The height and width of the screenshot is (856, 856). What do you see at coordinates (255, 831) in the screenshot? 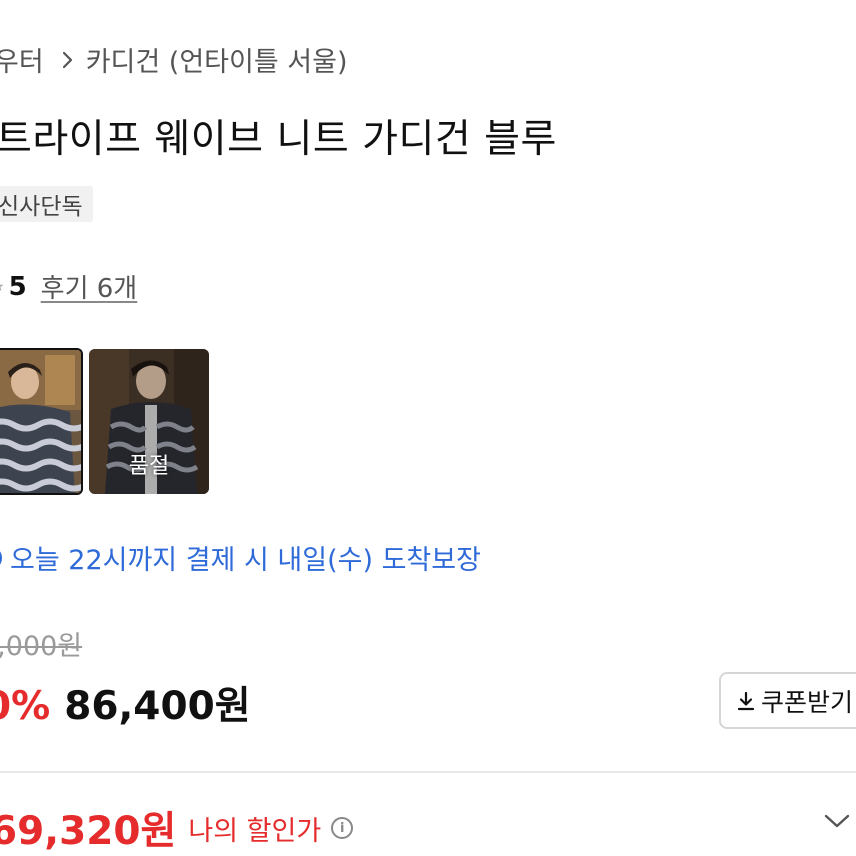
I see `my-discount-label: 나의 할인가` at bounding box center [255, 831].